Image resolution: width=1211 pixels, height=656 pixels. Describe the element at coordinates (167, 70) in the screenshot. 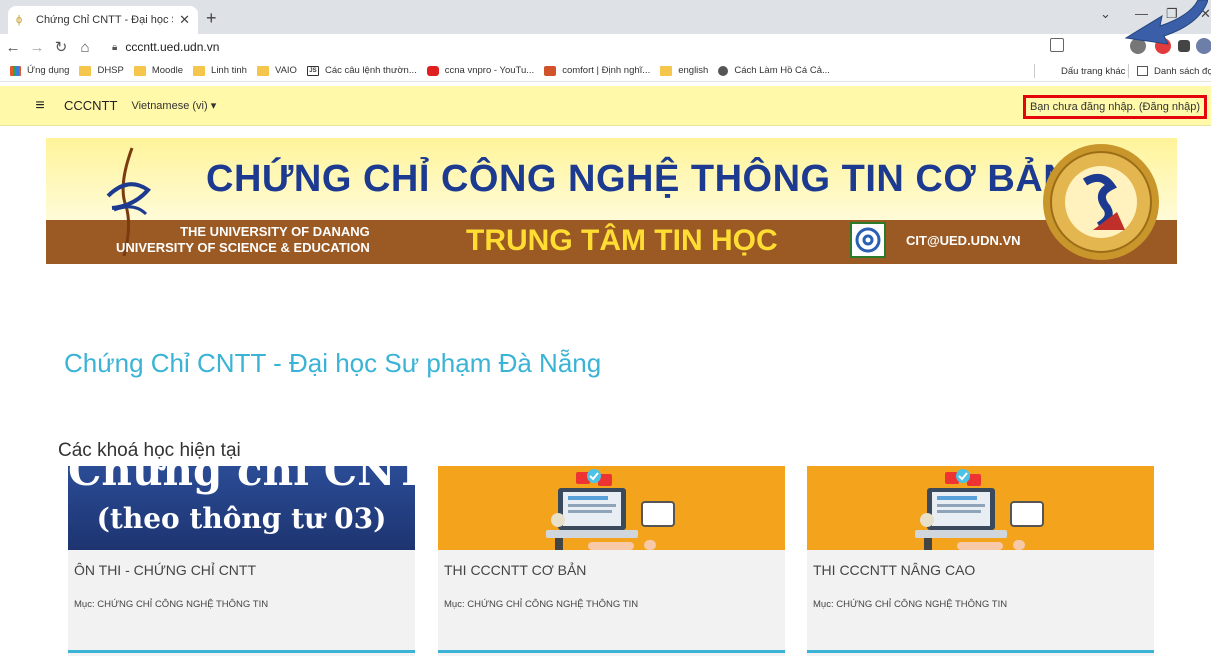

I see `bookmark-label: Moodle` at that location.